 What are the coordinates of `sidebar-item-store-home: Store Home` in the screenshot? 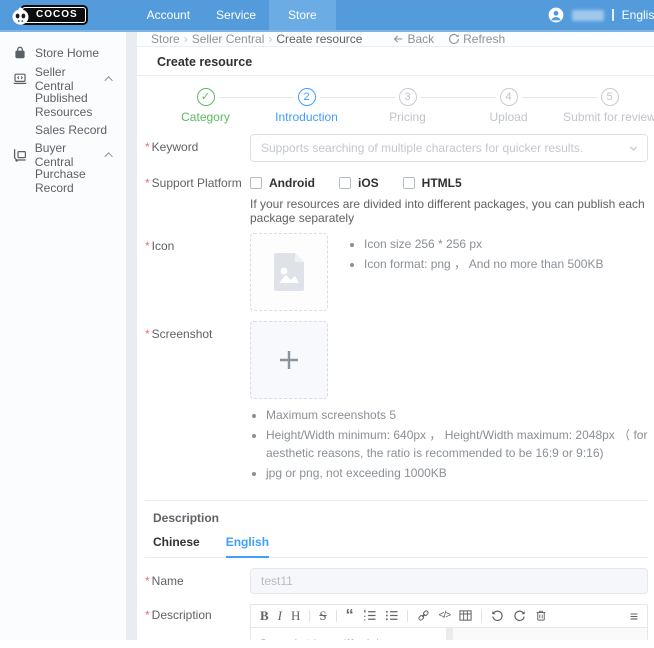 It's located at (63, 53).